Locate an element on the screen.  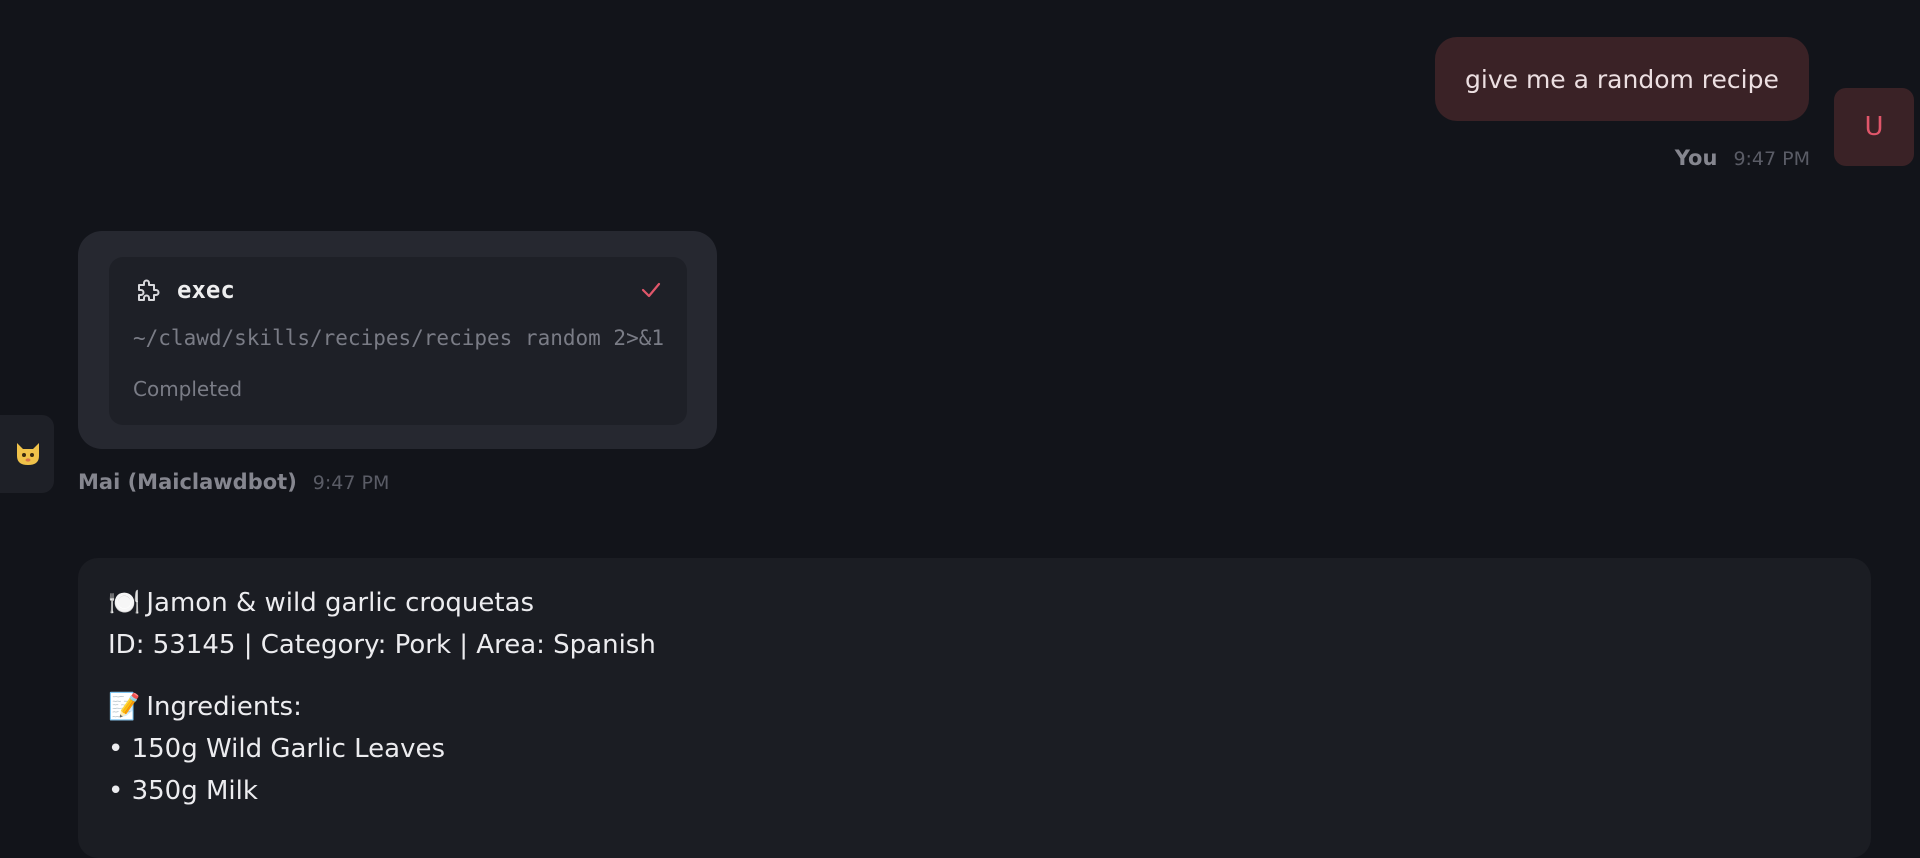
plate-icon: 🍽️ is located at coordinates (124, 603).